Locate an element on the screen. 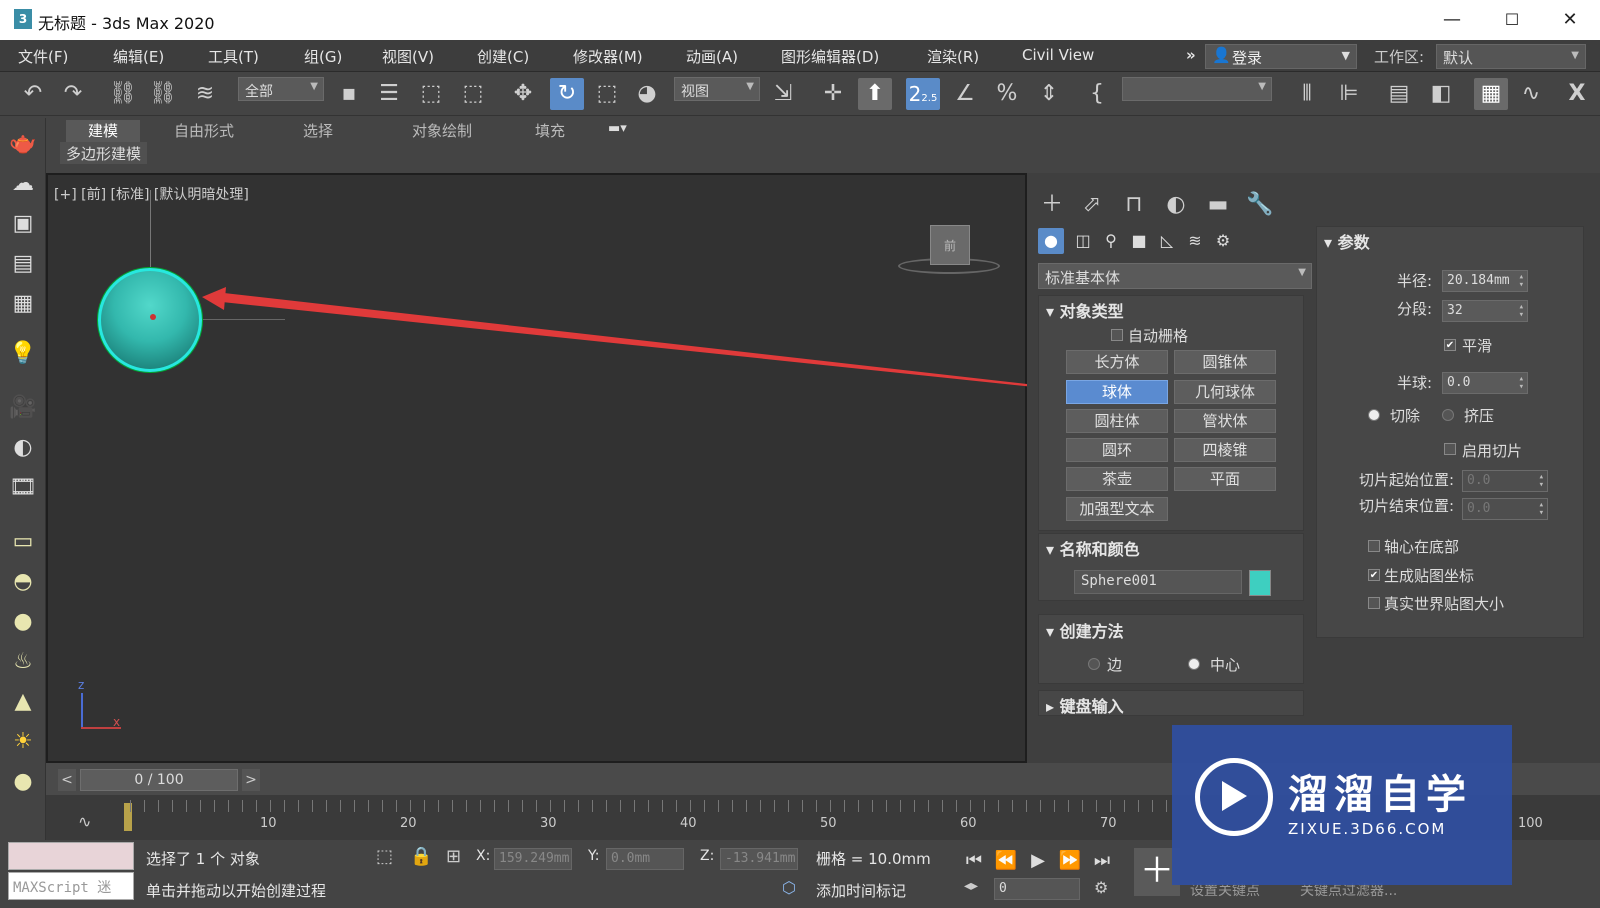  spinner-snap-icon: ⇕ is located at coordinates (1049, 94).